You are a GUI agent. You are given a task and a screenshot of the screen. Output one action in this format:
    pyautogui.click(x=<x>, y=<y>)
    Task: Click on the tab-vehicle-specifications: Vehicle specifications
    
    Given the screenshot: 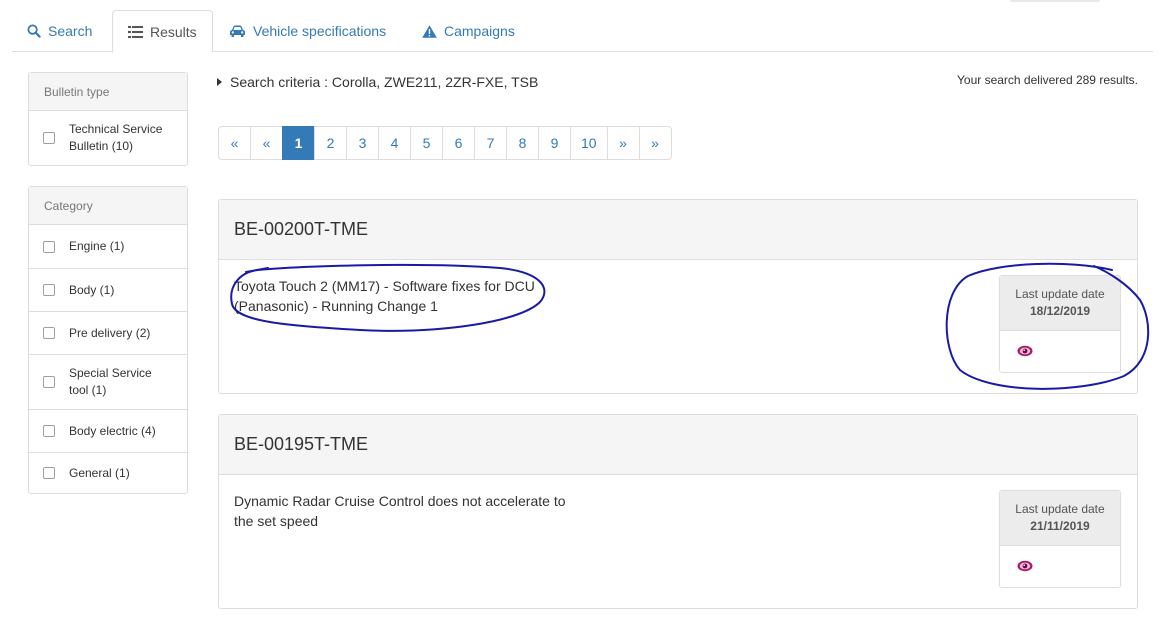 What is the action you would take?
    pyautogui.click(x=307, y=31)
    